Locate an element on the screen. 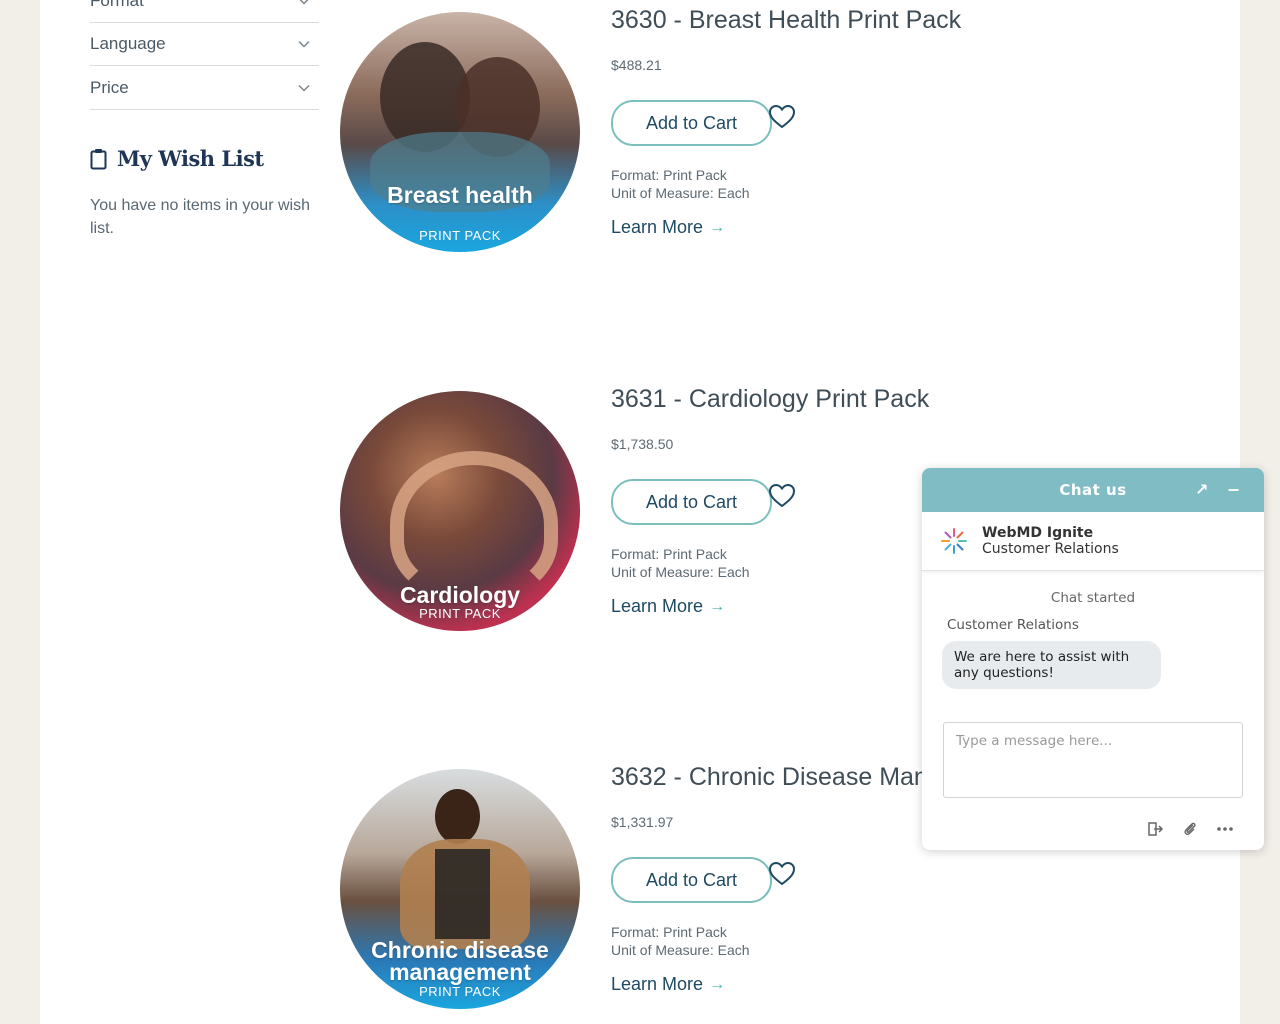 Image resolution: width=1280 pixels, height=1024 pixels. attachment-icon is located at coordinates (1190, 829).